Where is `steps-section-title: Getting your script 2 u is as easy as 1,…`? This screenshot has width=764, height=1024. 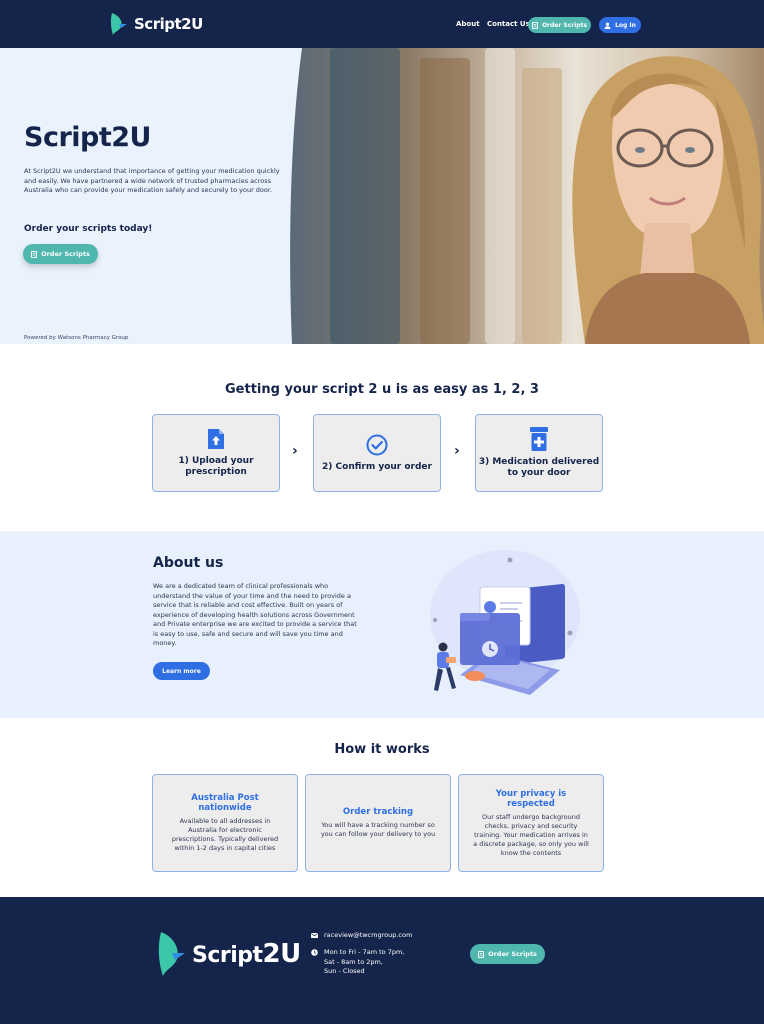
steps-section-title: Getting your script 2 u is as easy as 1,… is located at coordinates (382, 389).